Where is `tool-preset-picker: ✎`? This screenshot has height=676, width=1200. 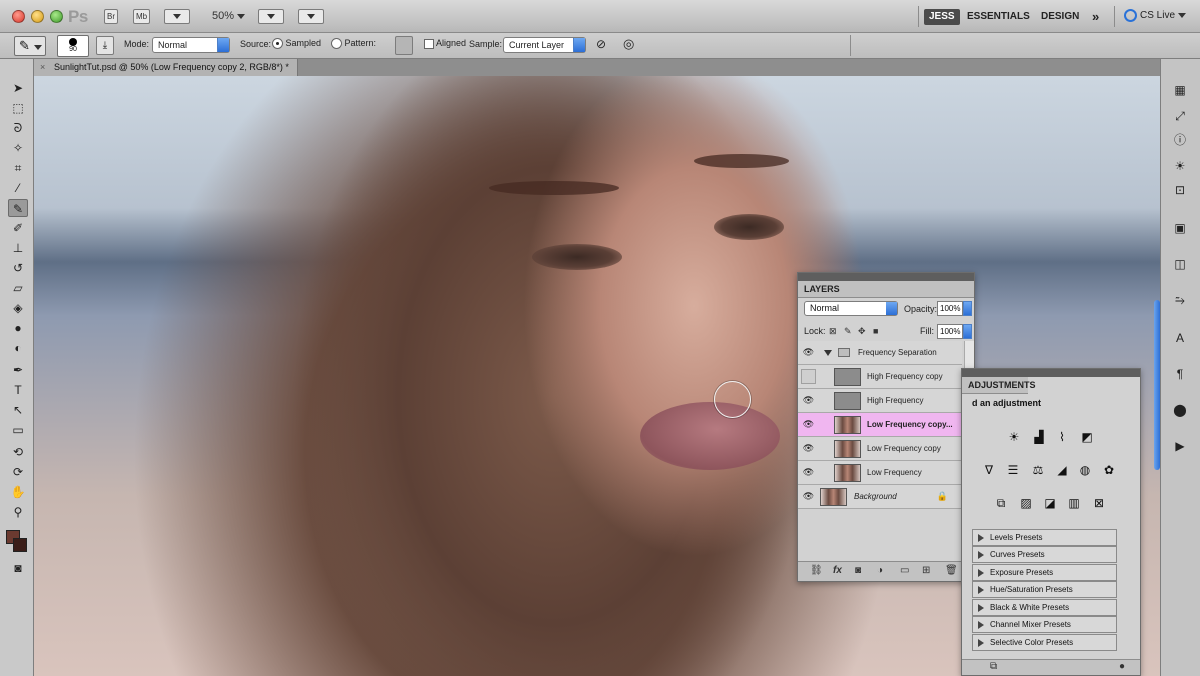
tool-preset-picker: ✎ is located at coordinates (30, 46).